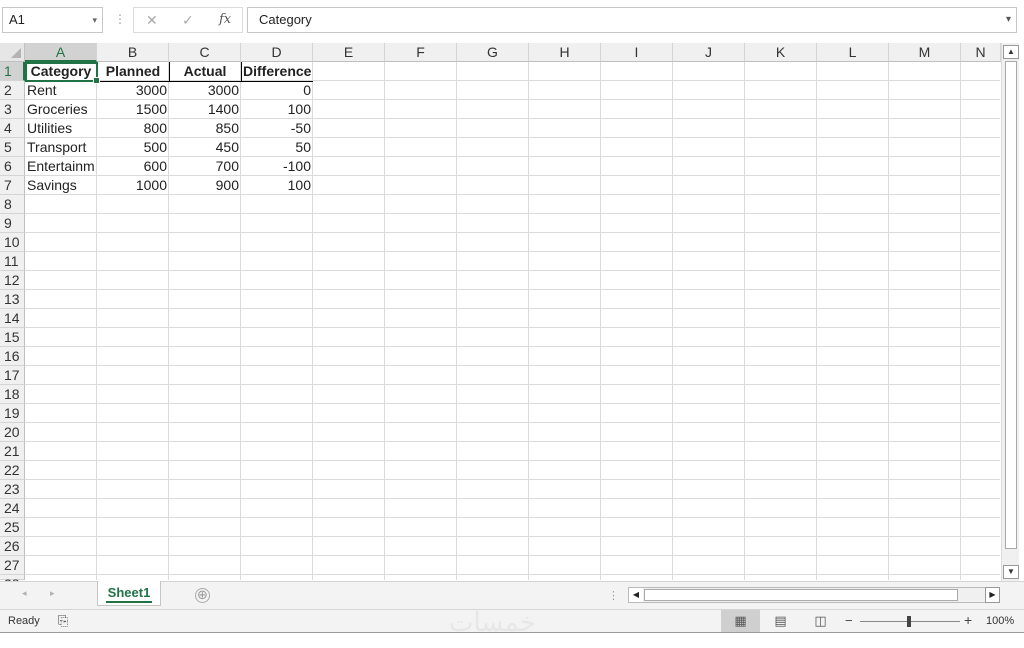  What do you see at coordinates (205, 128) in the screenshot?
I see `cell-c4: 850` at bounding box center [205, 128].